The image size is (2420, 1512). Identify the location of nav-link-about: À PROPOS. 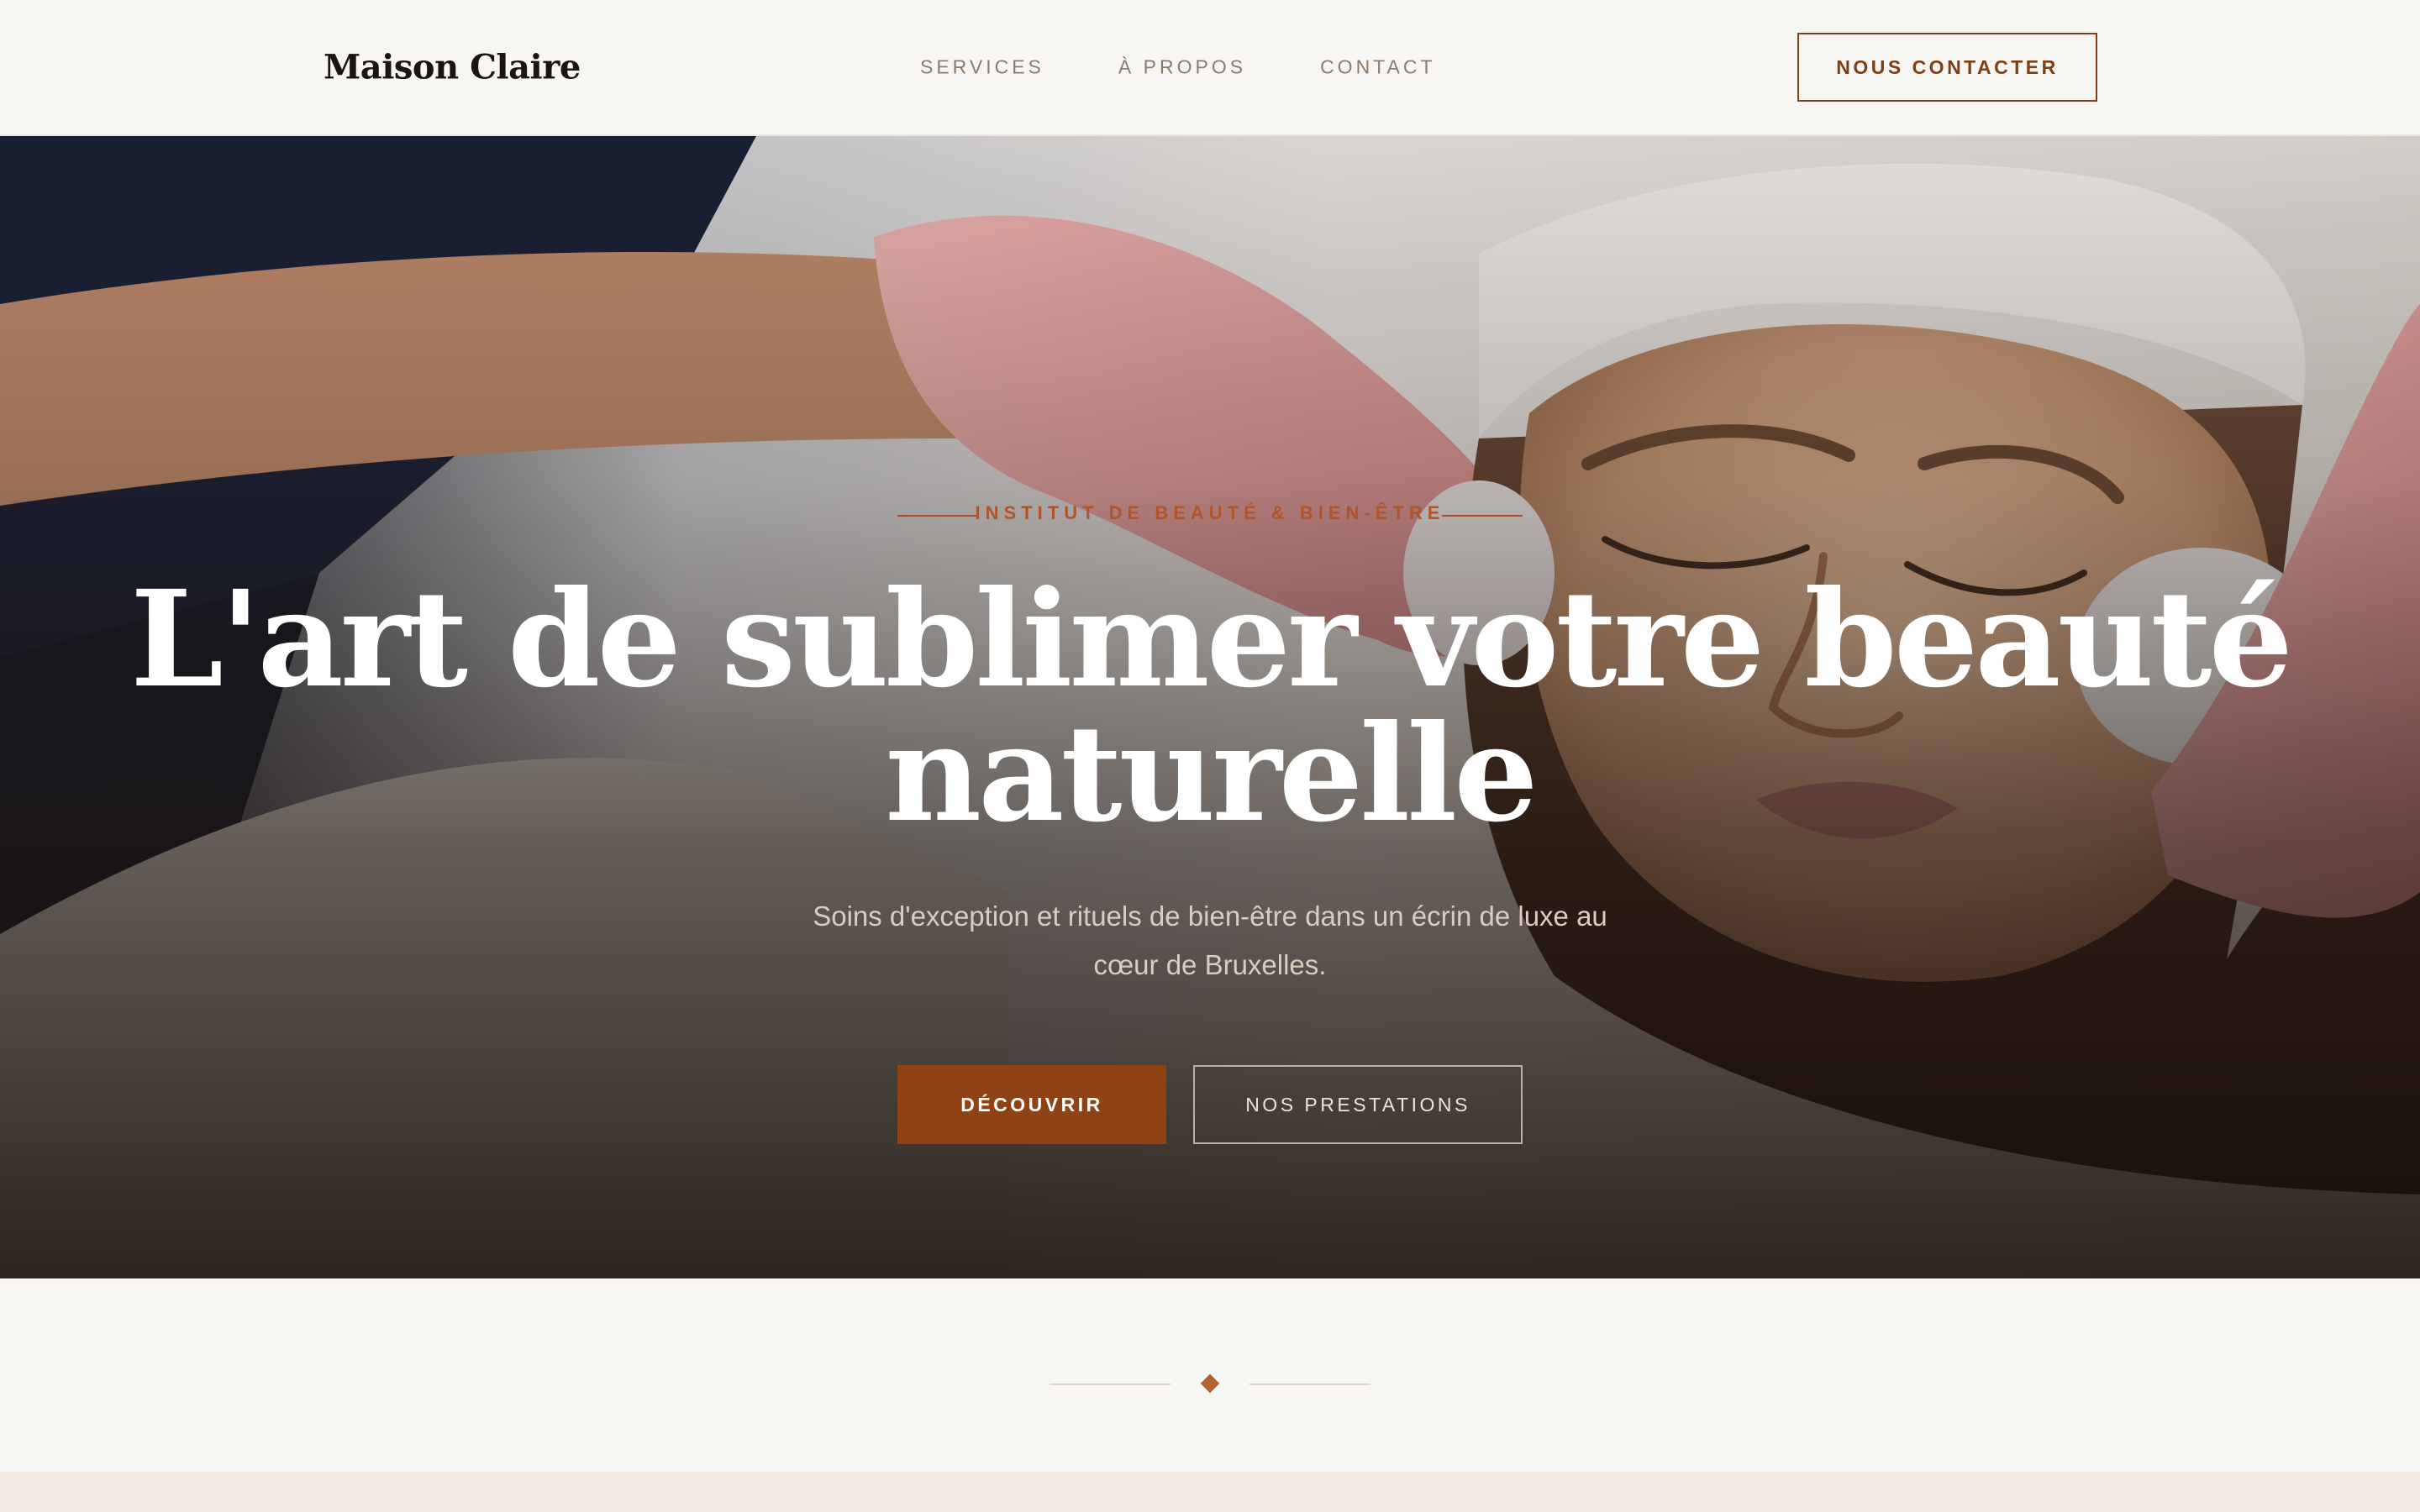
(1182, 67).